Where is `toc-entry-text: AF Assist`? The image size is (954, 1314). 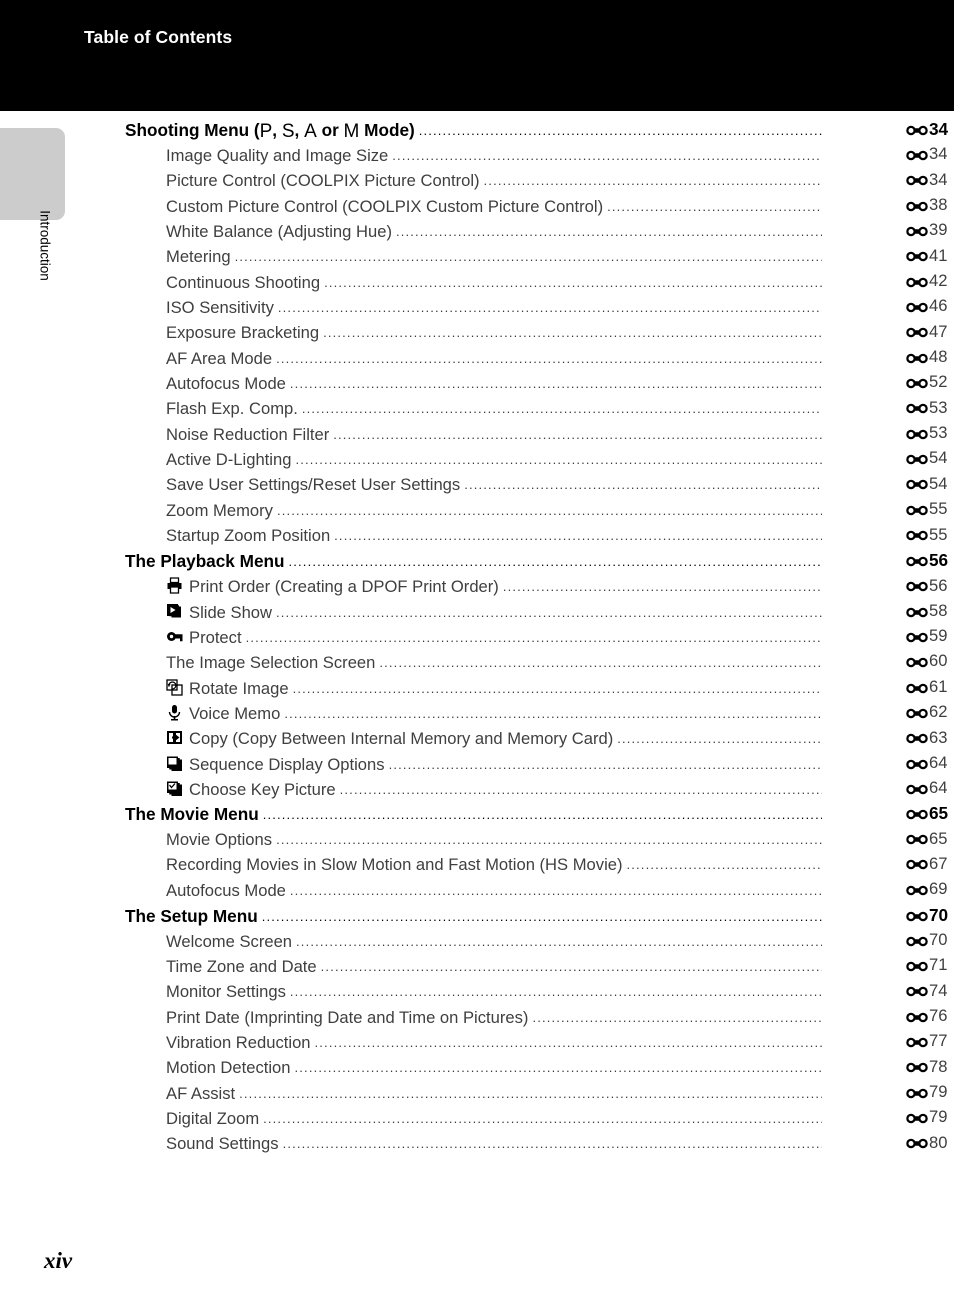
toc-entry-text: AF Assist is located at coordinates (201, 1093).